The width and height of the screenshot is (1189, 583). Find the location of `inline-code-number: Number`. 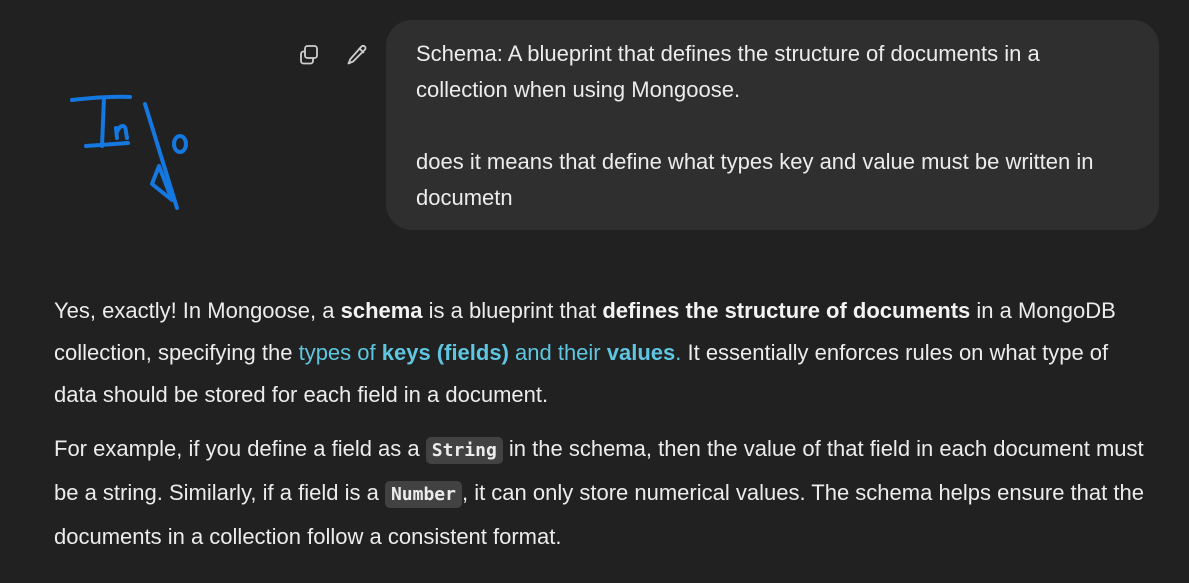

inline-code-number: Number is located at coordinates (423, 494).